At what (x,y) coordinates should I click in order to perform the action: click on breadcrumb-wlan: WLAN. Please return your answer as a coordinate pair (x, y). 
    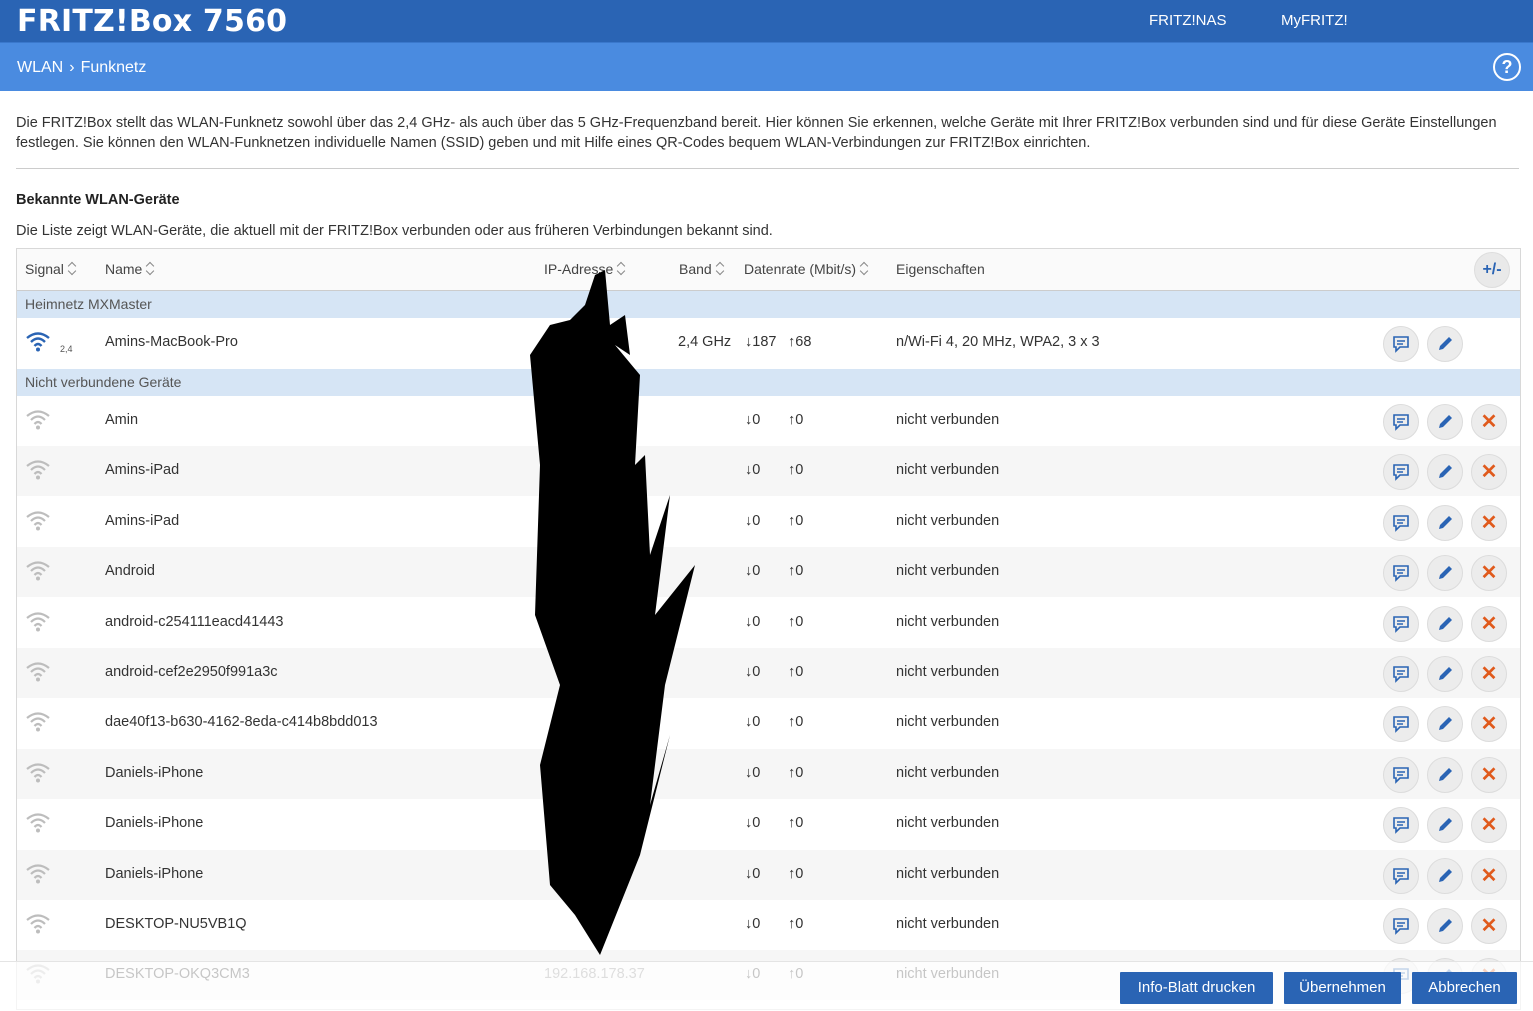
    Looking at the image, I should click on (40, 68).